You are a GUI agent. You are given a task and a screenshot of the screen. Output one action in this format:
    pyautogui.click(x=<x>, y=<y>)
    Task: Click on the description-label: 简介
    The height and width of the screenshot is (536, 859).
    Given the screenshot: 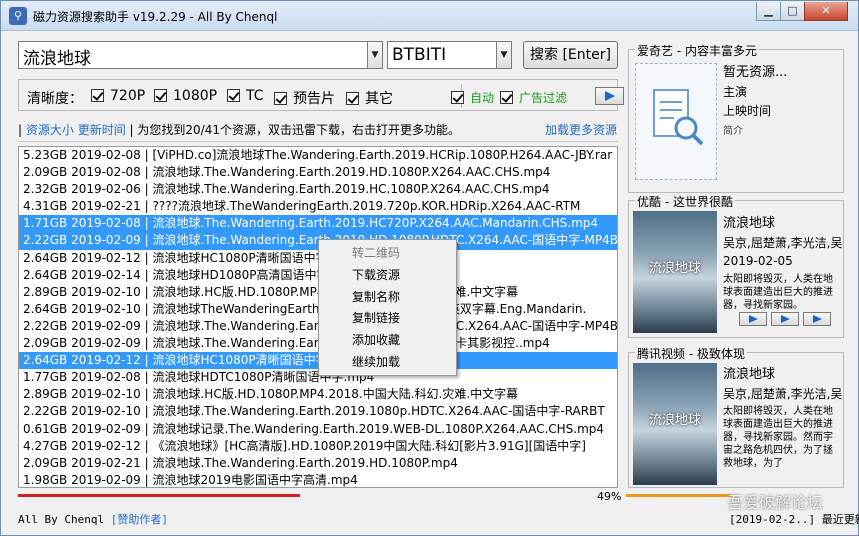 What is the action you would take?
    pyautogui.click(x=733, y=131)
    